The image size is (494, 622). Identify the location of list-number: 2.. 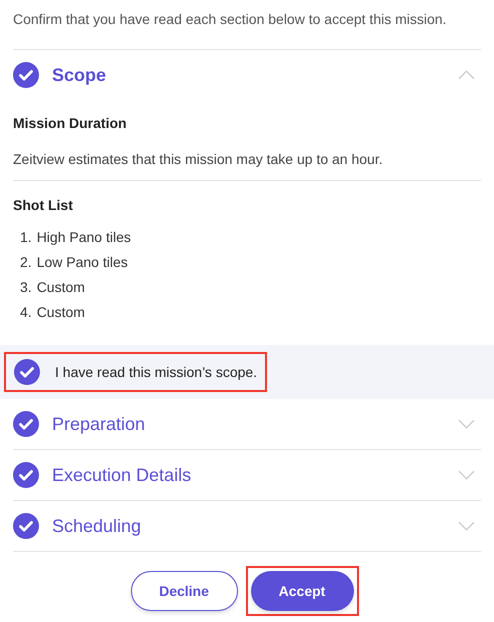
(26, 263).